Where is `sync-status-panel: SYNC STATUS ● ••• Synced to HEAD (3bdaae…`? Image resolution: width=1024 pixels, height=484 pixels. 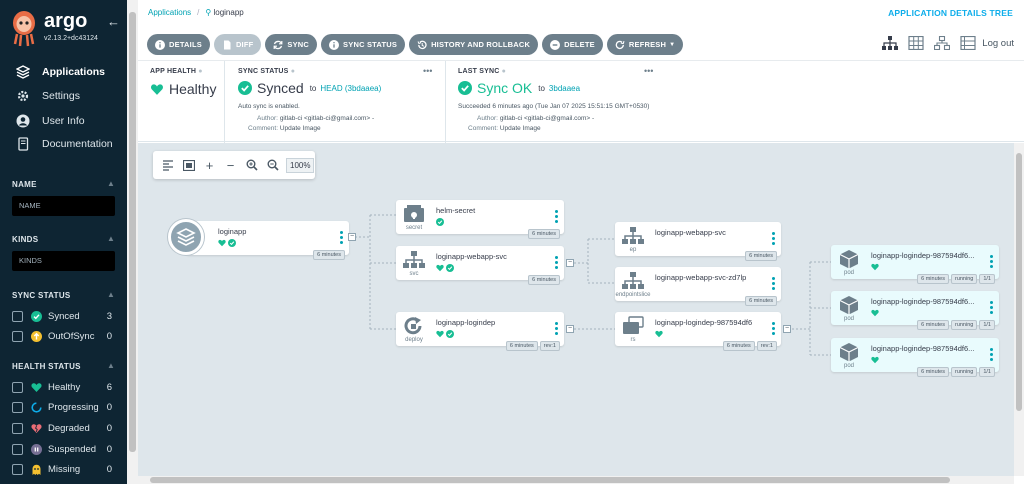 sync-status-panel: SYNC STATUS ● ••• Synced to HEAD (3bdaae… is located at coordinates (334, 102).